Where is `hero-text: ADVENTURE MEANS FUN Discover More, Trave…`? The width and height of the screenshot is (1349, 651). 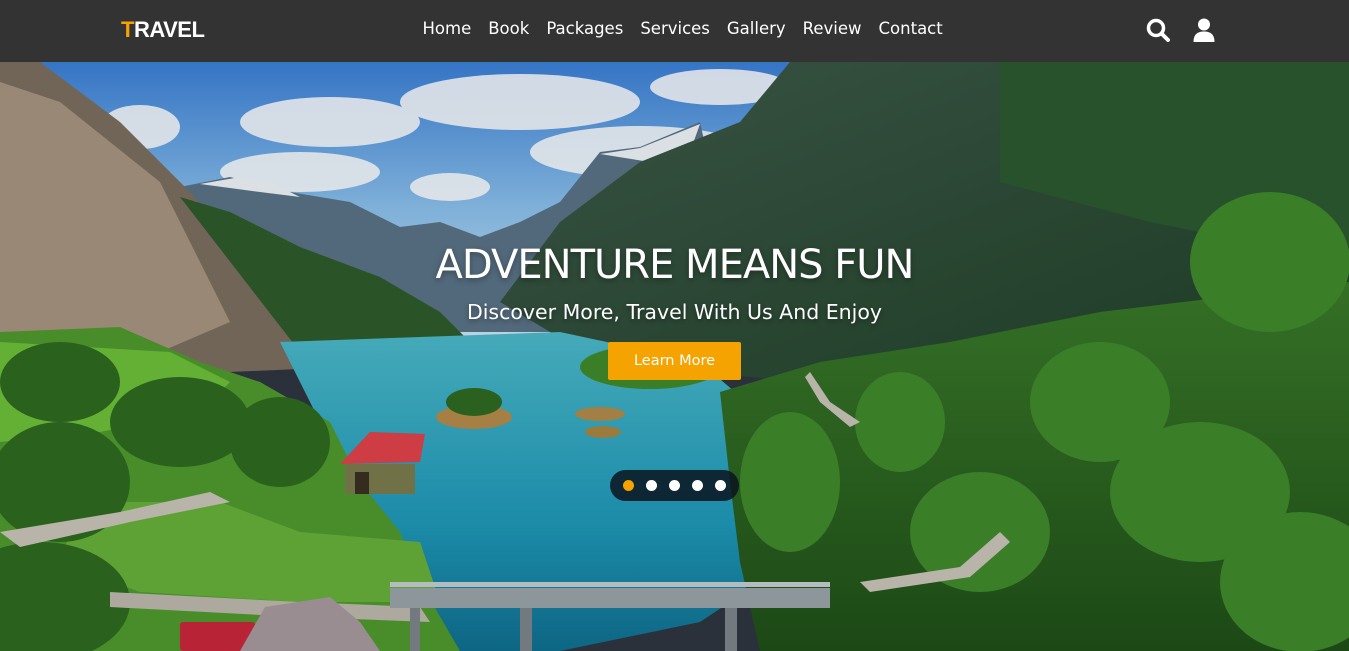
hero-text: ADVENTURE MEANS FUN Discover More, Trave… is located at coordinates (674, 283).